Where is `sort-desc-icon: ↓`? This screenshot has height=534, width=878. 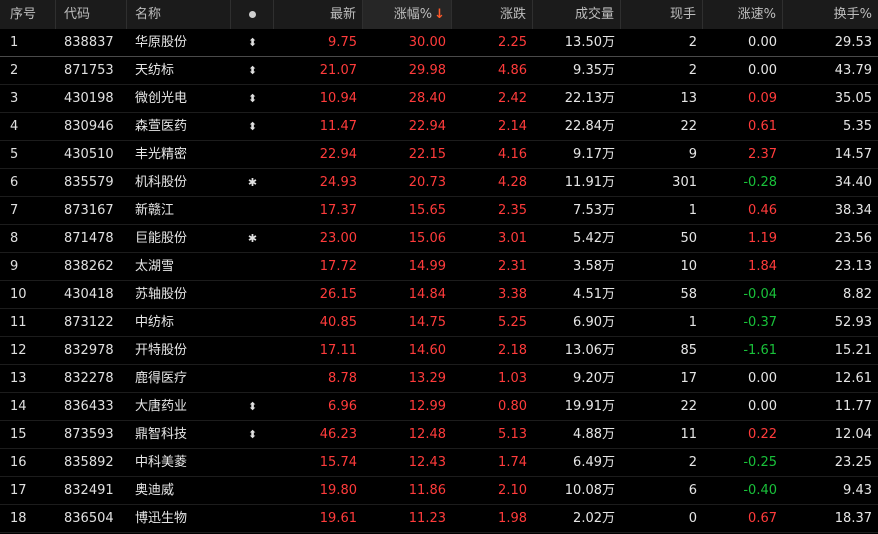
sort-desc-icon: ↓ is located at coordinates (439, 14).